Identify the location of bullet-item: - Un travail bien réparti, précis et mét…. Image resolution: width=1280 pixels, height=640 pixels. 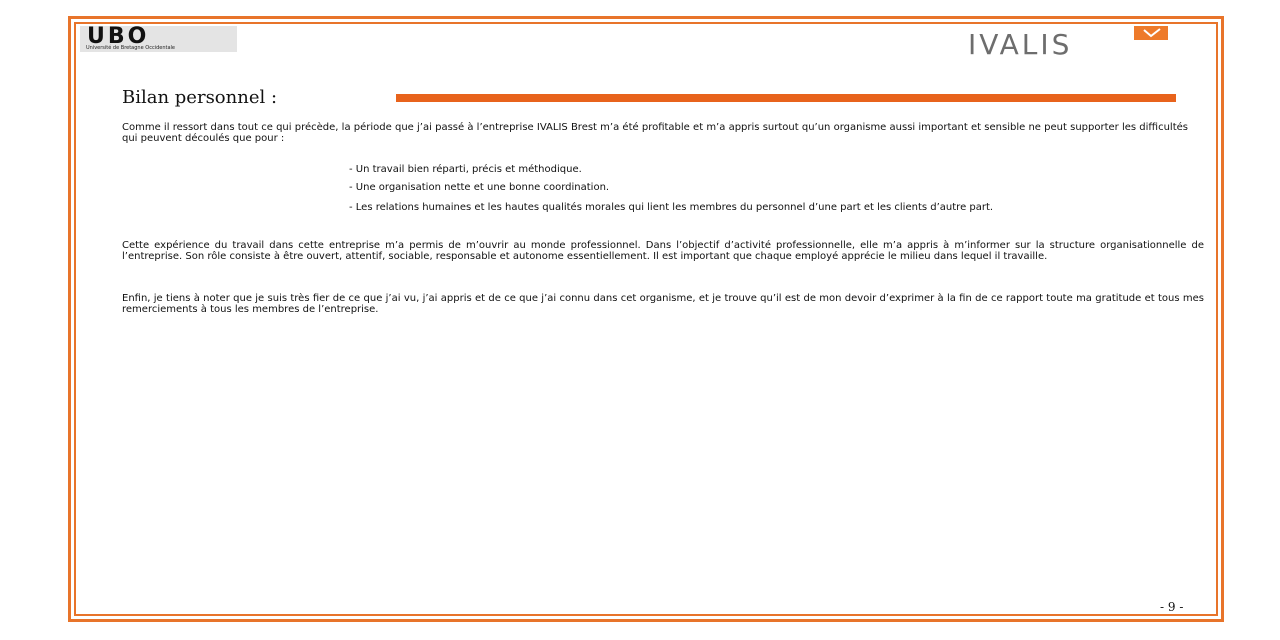
(465, 169).